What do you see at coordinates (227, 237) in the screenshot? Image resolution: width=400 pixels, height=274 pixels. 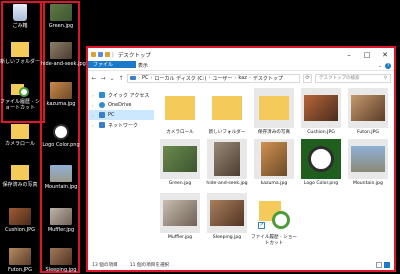 I see `file-name: Sleeping.jpg` at bounding box center [227, 237].